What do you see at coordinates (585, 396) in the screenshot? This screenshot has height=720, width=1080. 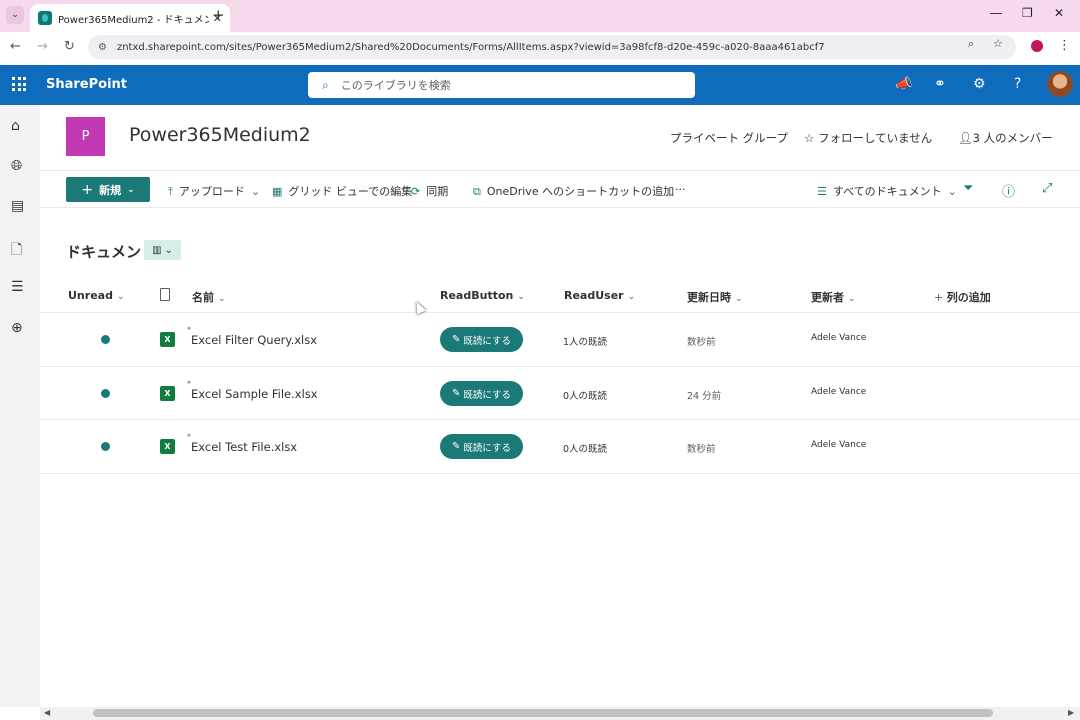 I see `read-user: 0人の既読` at bounding box center [585, 396].